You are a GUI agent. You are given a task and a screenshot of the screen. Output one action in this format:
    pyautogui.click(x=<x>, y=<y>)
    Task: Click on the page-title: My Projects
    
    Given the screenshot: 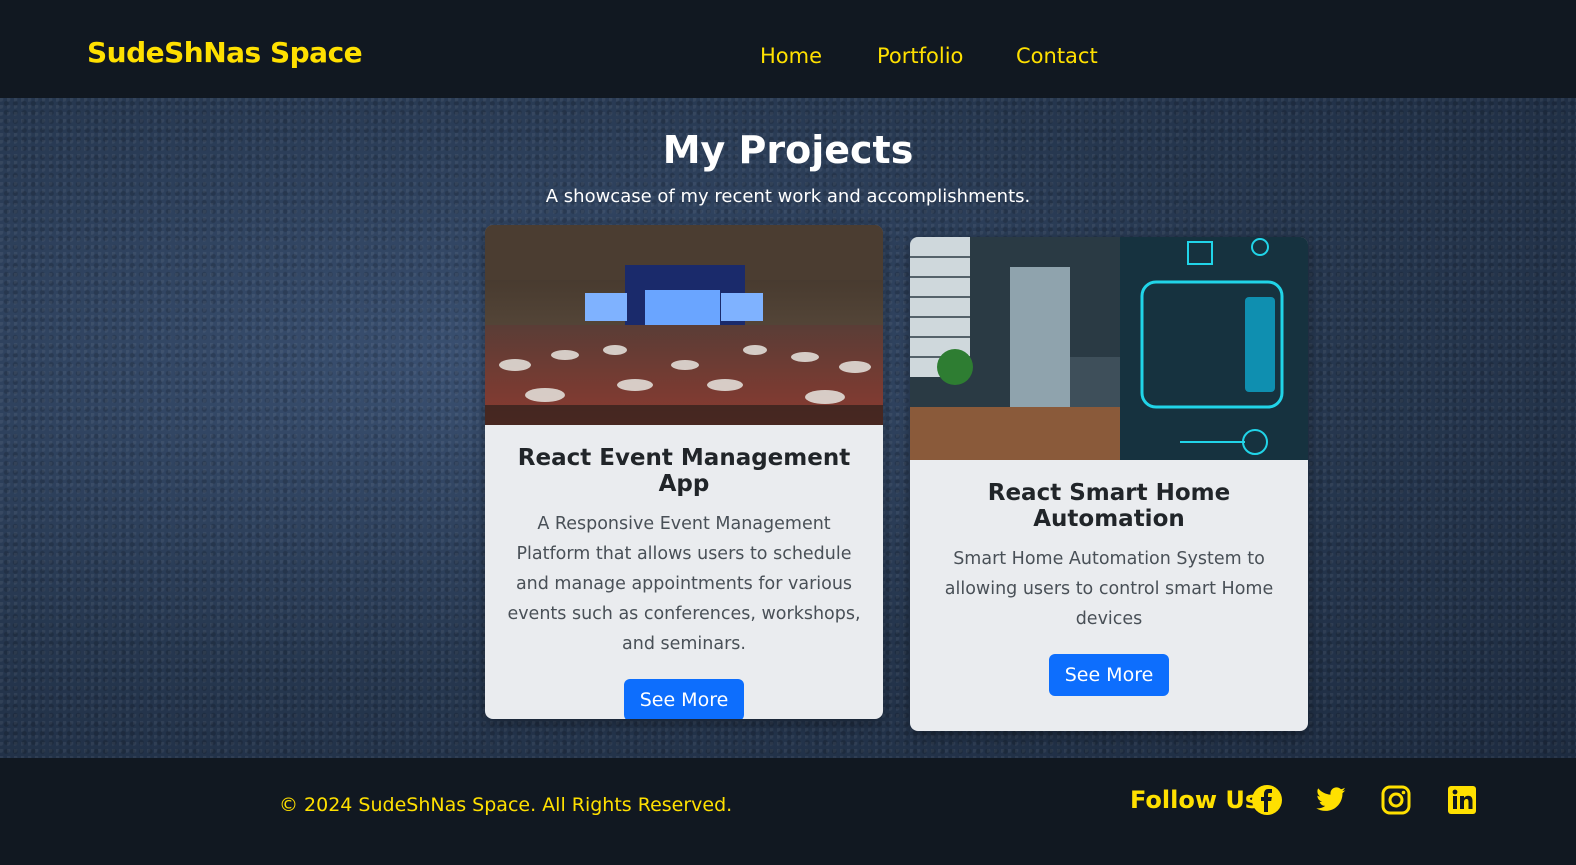 What is the action you would take?
    pyautogui.click(x=788, y=150)
    